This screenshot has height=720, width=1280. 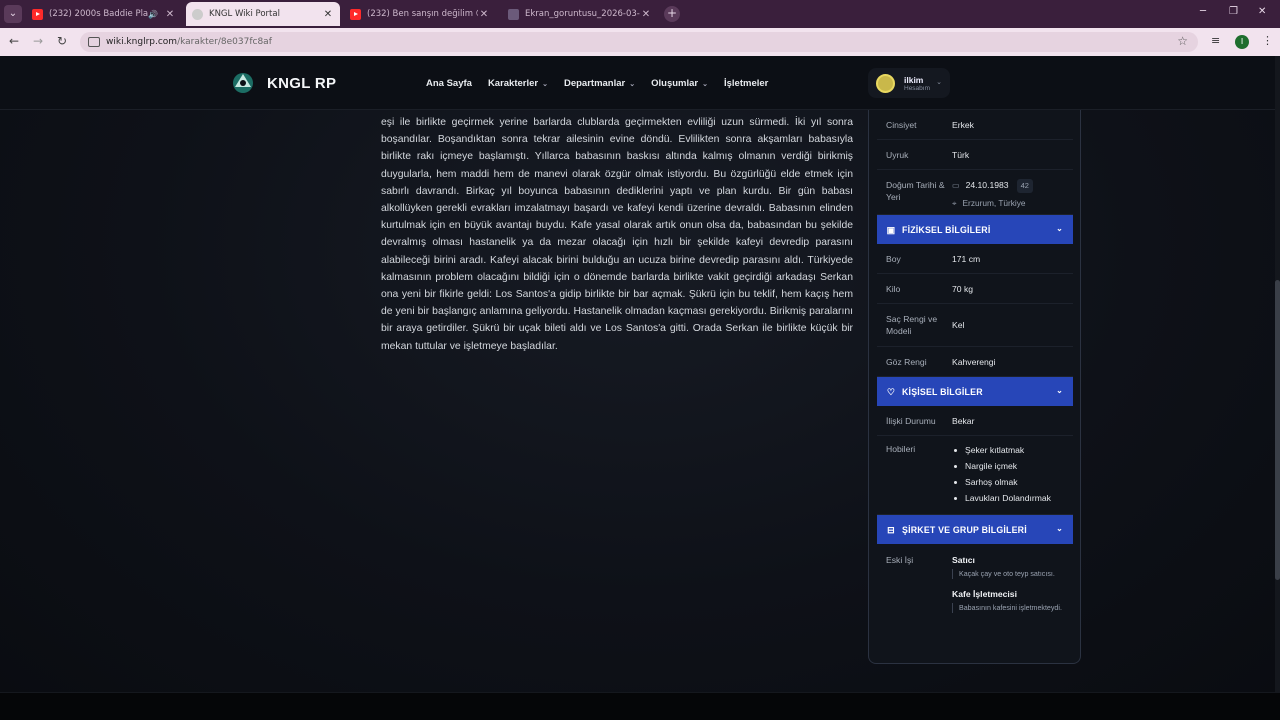 What do you see at coordinates (513, 14) in the screenshot?
I see `image-icon` at bounding box center [513, 14].